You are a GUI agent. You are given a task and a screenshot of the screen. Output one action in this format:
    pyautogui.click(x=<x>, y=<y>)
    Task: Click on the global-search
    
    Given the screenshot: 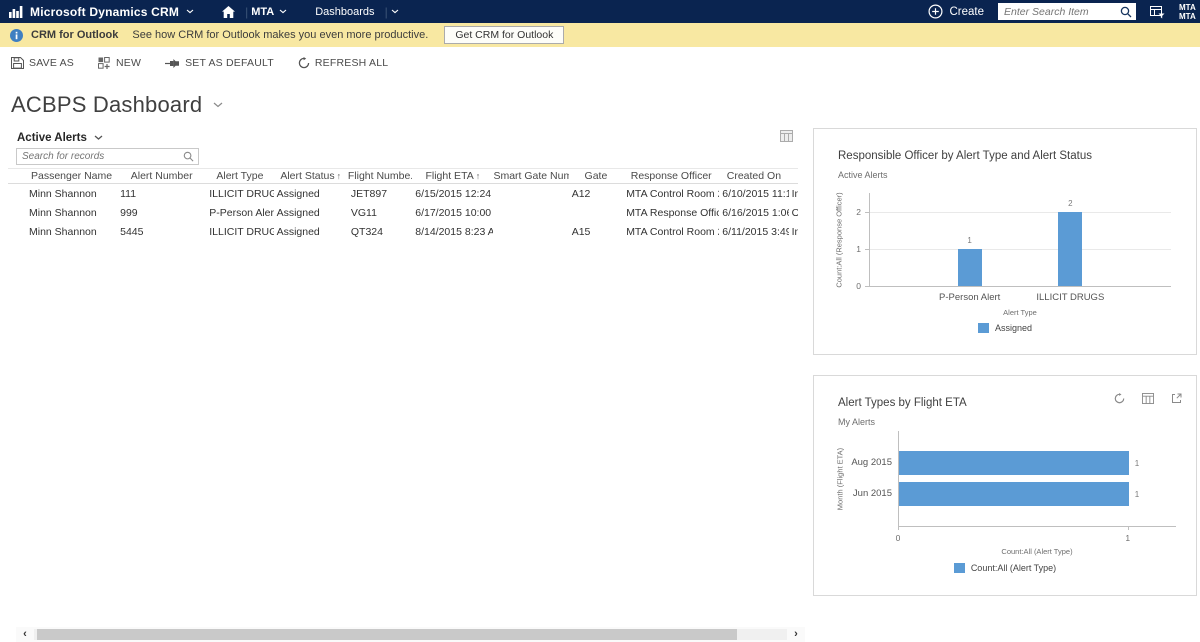 What is the action you would take?
    pyautogui.click(x=1067, y=11)
    